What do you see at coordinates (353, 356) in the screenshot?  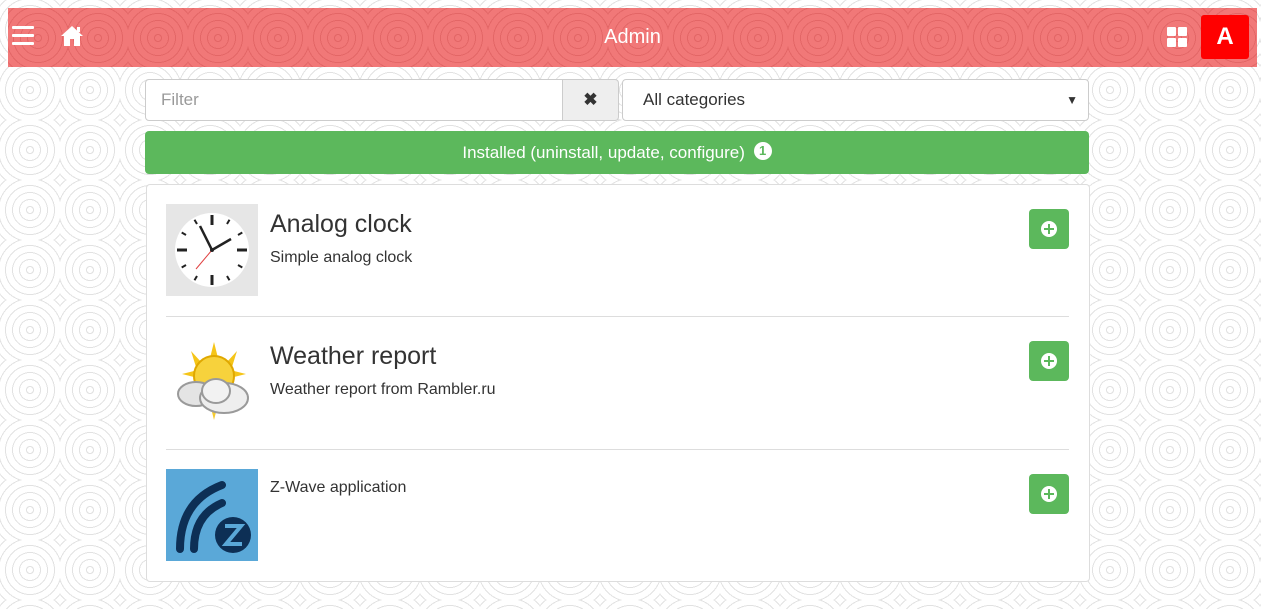 I see `app-title: Weather report` at bounding box center [353, 356].